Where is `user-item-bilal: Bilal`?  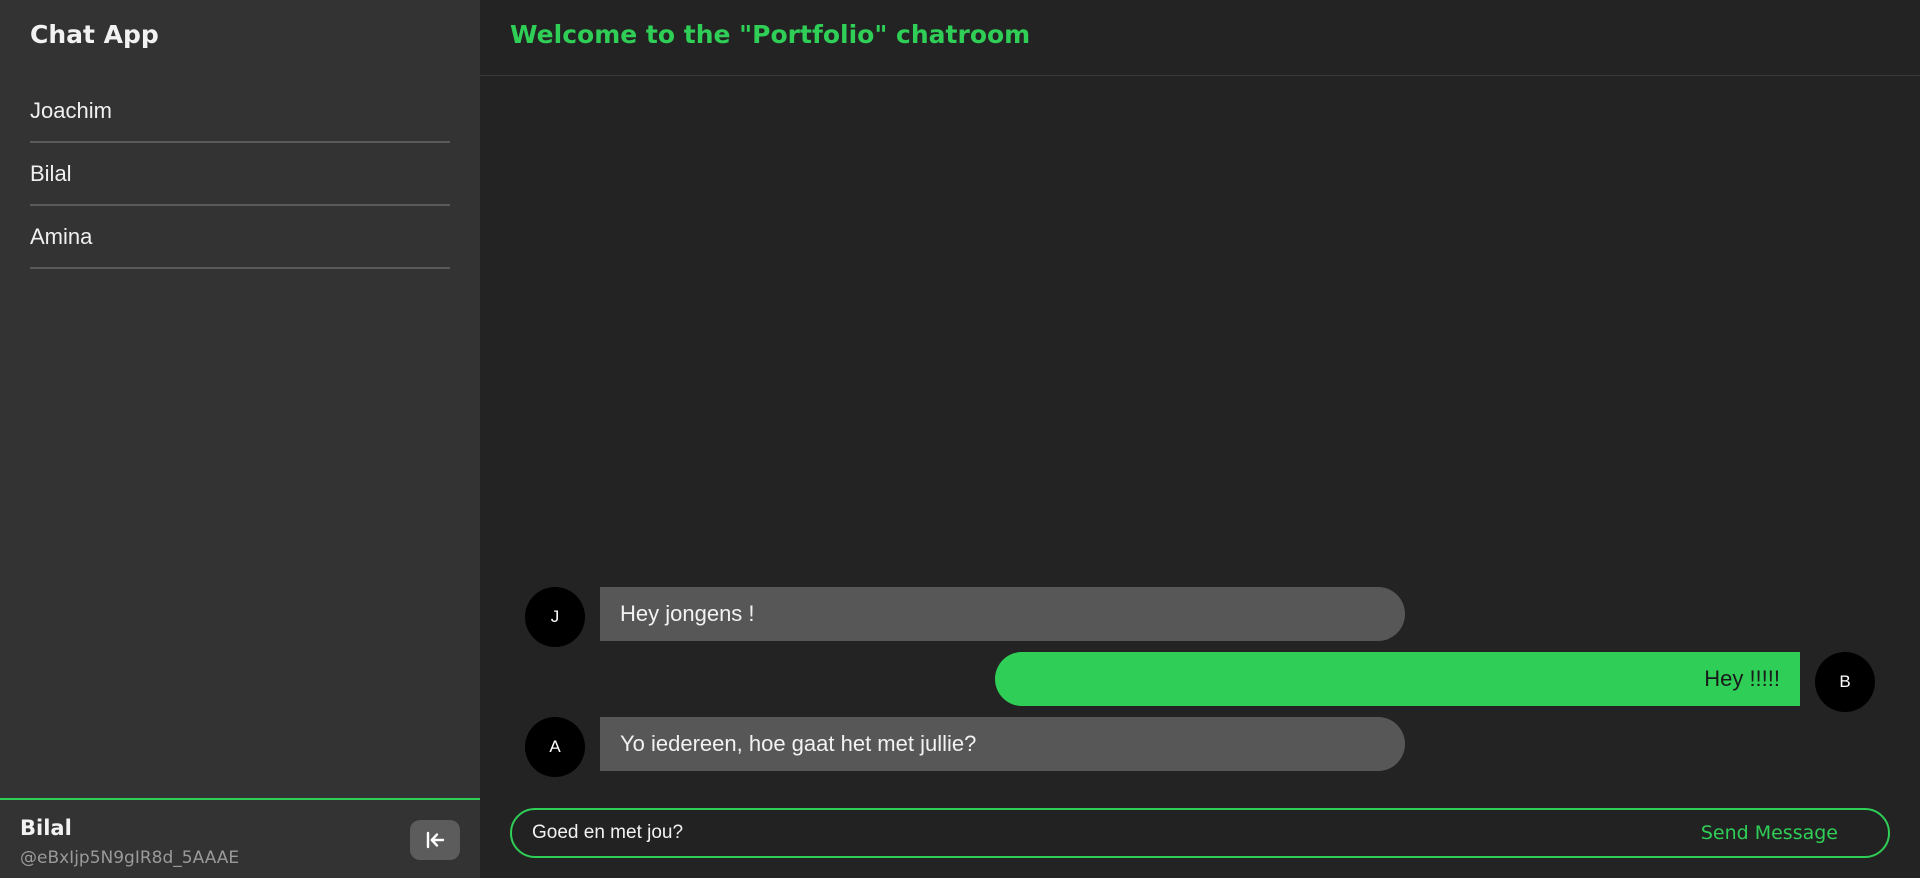
user-item-bilal: Bilal is located at coordinates (240, 174).